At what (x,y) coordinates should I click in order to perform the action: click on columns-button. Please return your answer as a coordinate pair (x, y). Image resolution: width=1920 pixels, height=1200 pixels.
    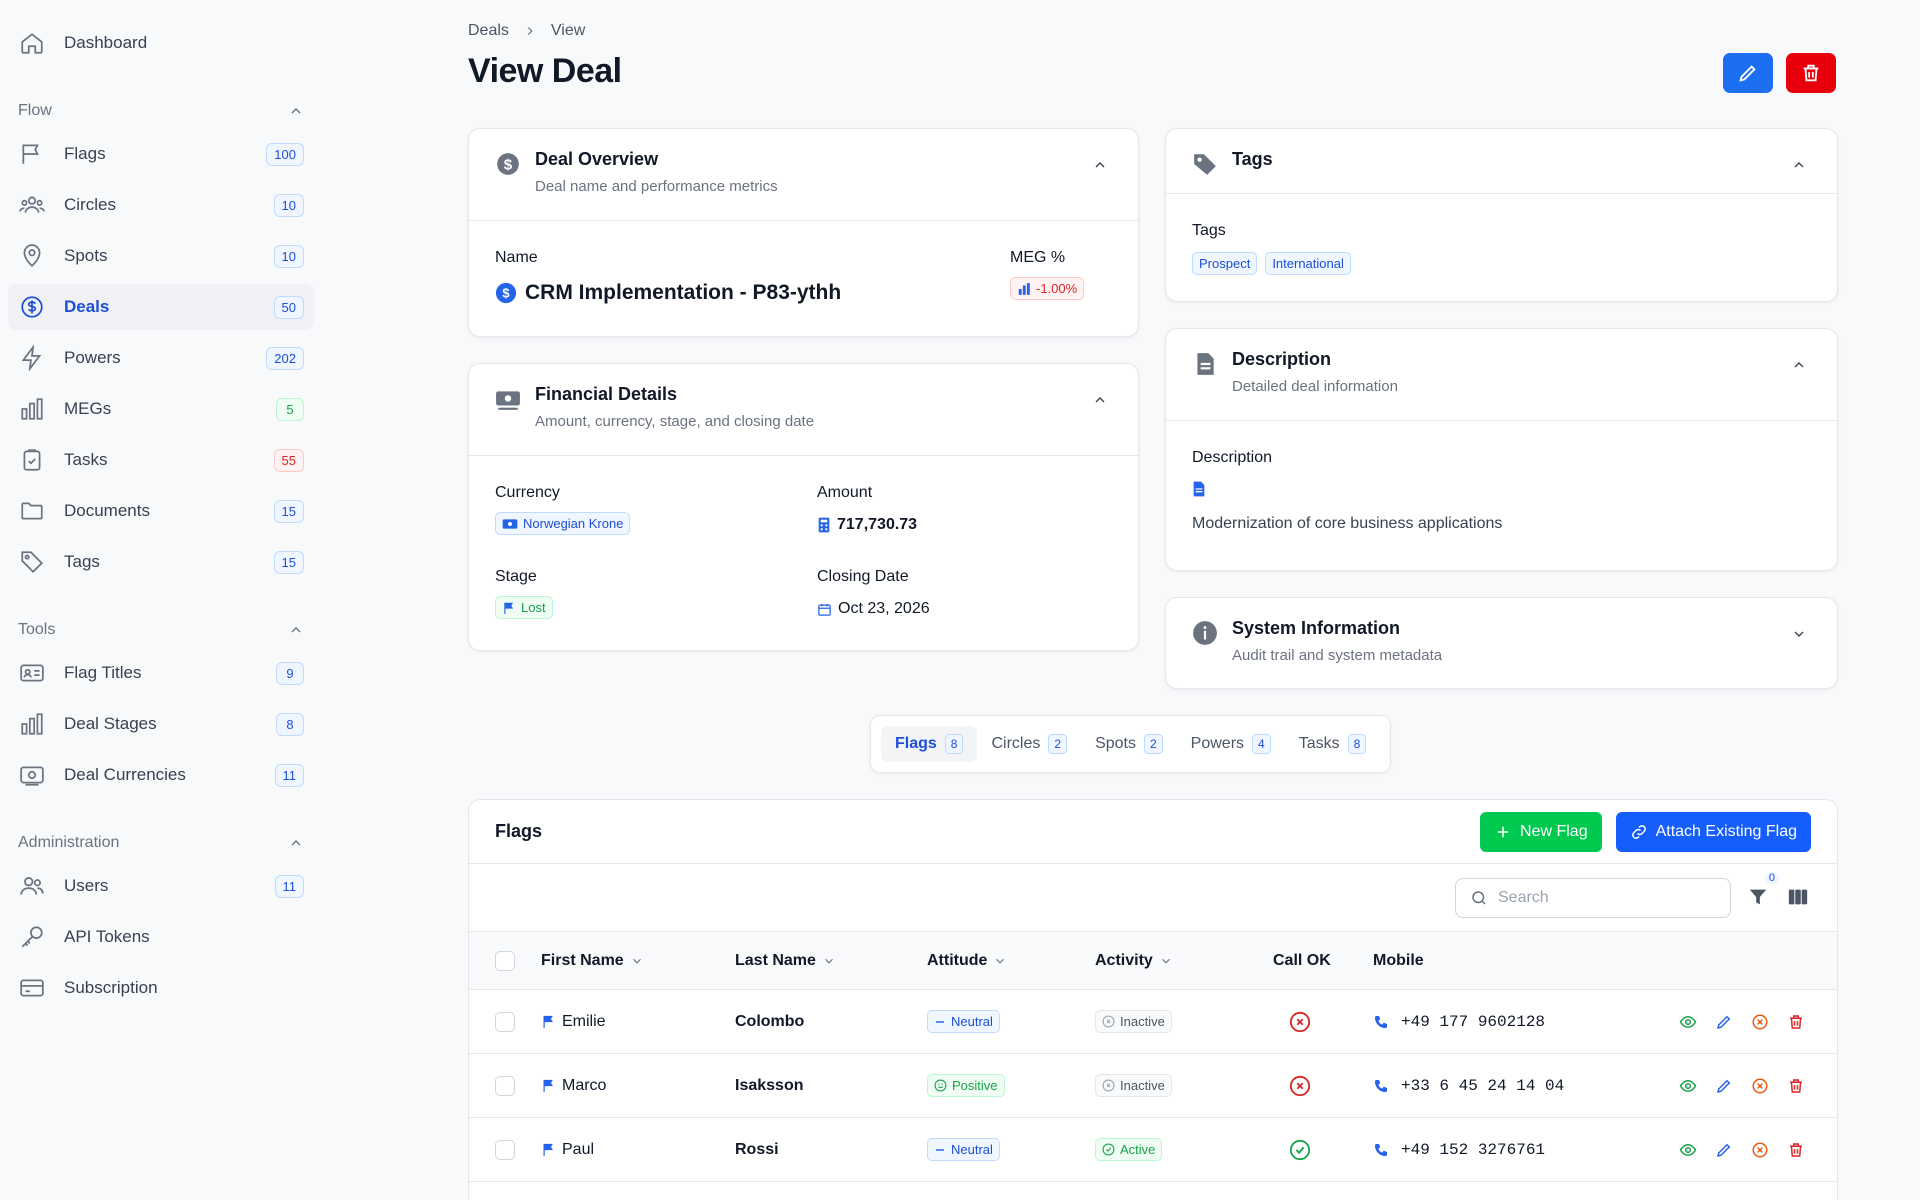
    Looking at the image, I should click on (1799, 898).